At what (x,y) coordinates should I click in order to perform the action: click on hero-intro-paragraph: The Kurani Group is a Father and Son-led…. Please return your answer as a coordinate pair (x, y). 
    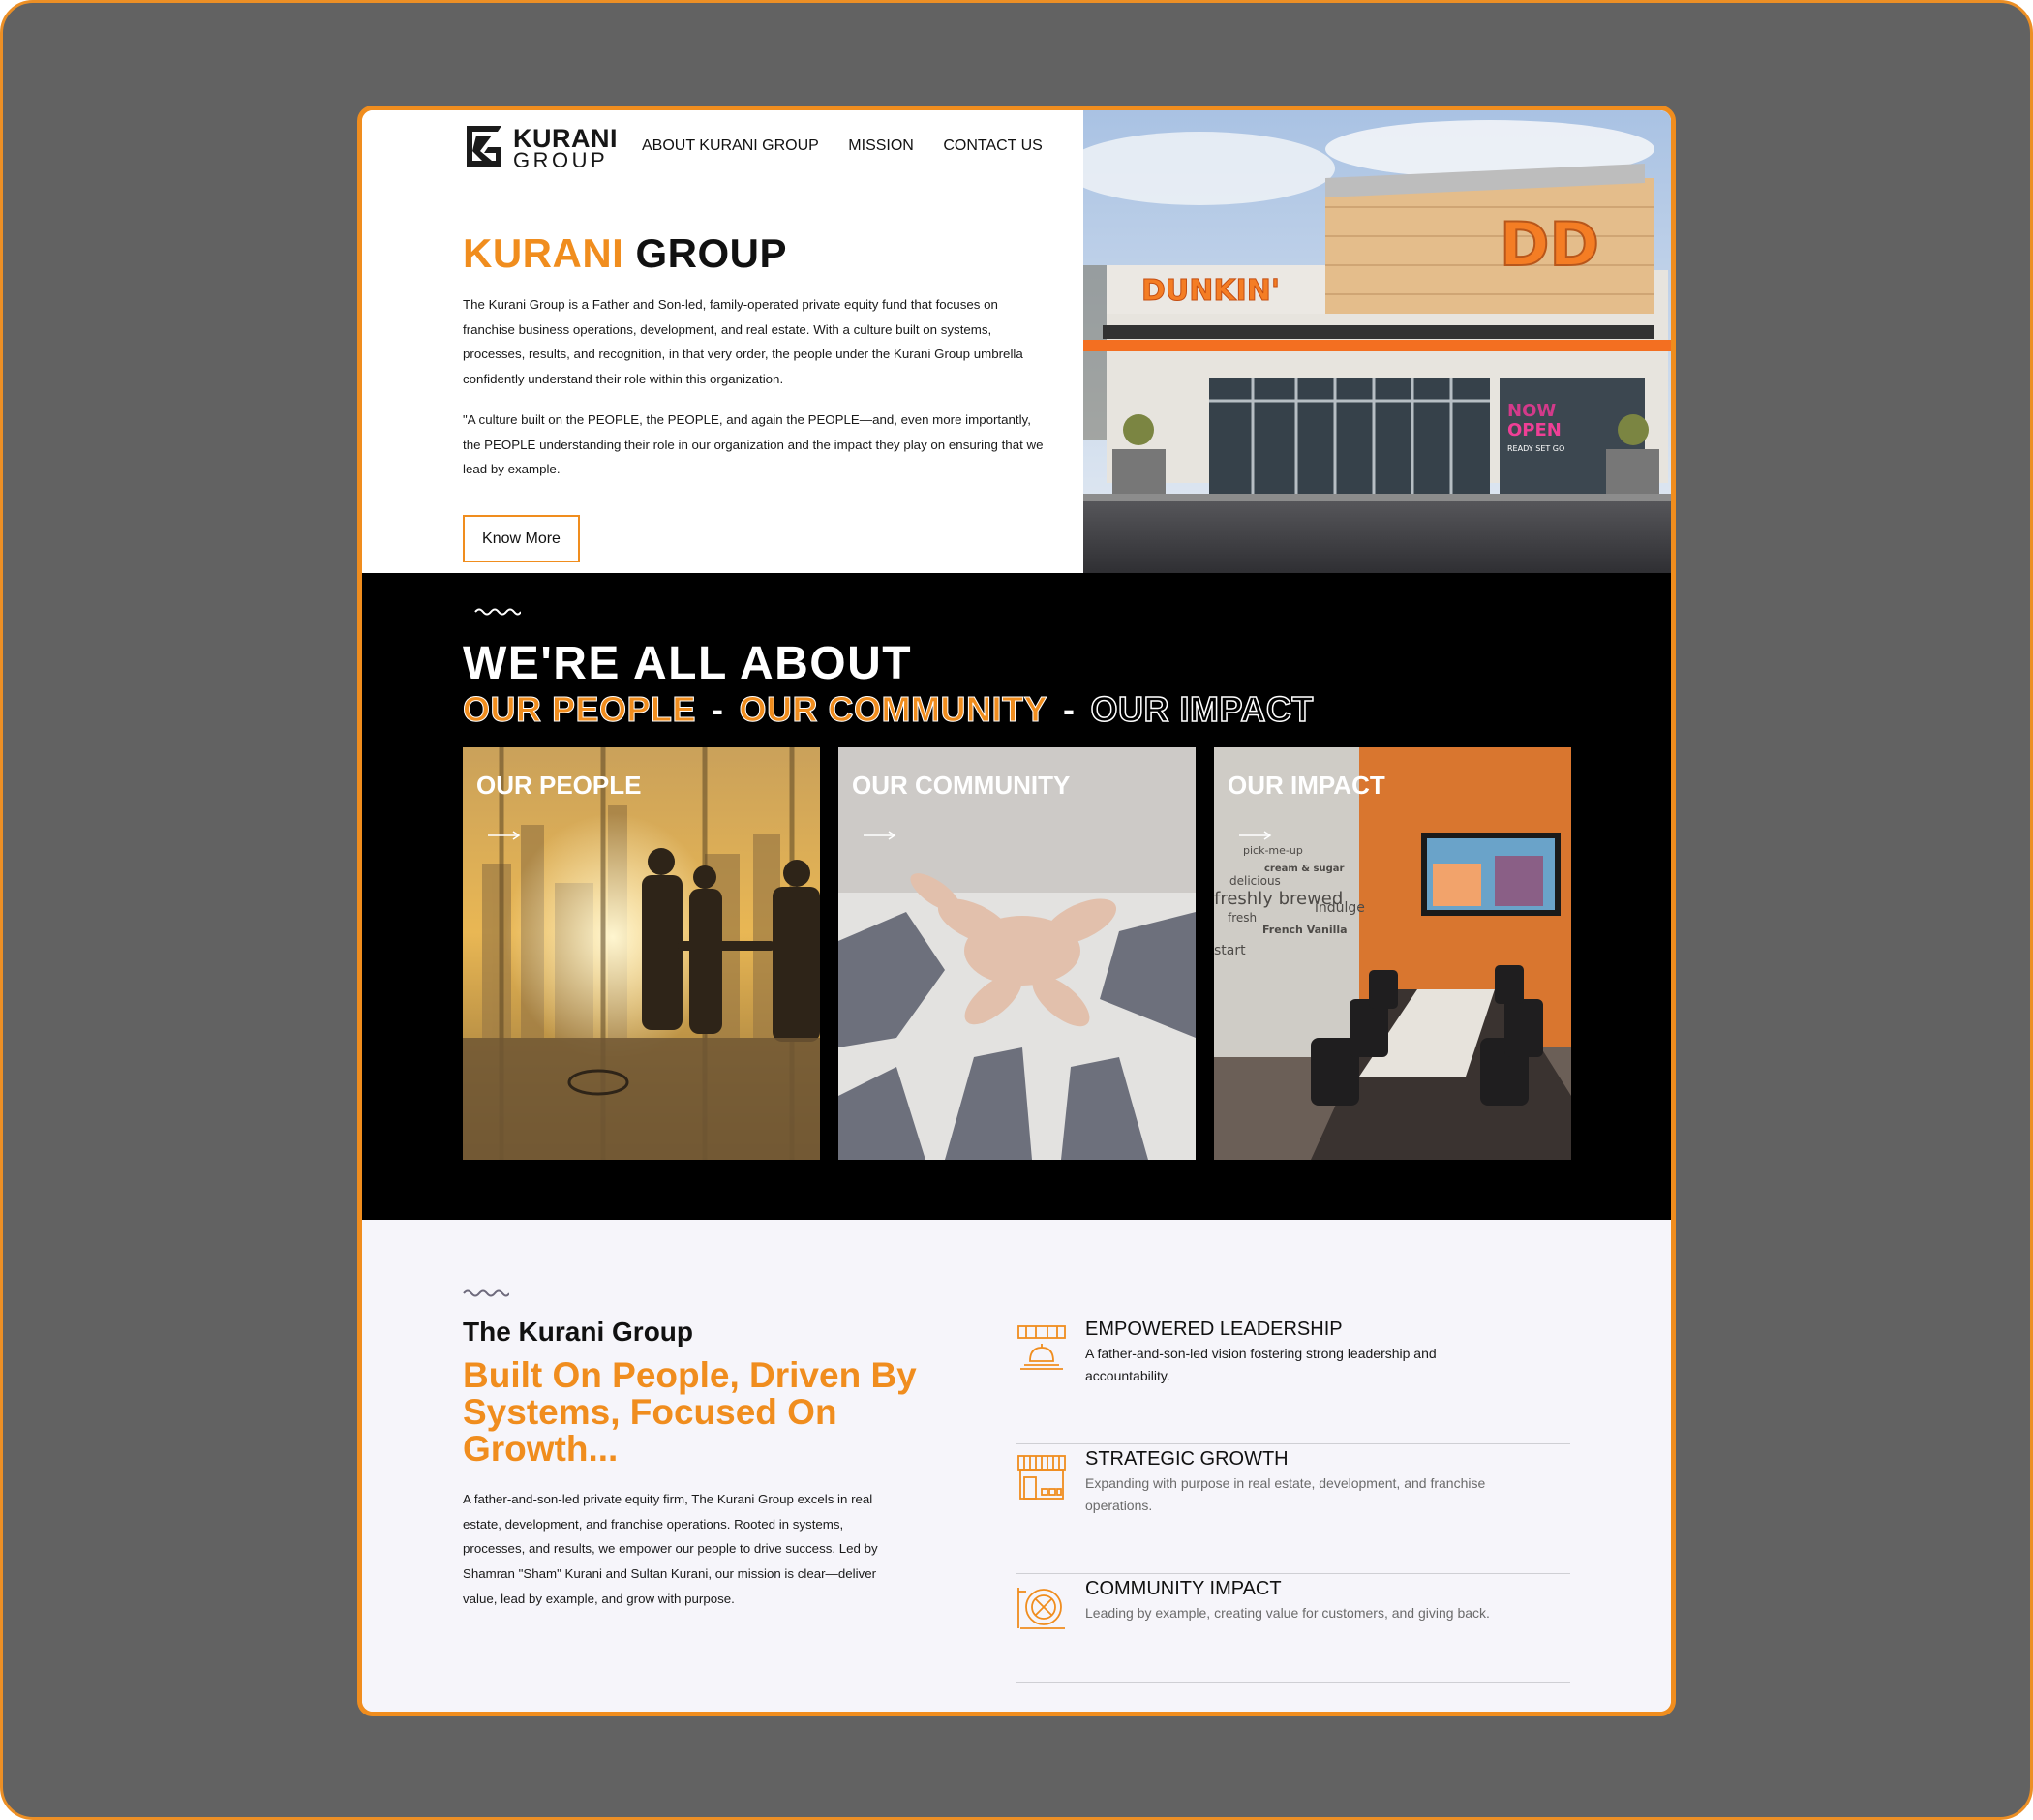
    Looking at the image, I should click on (743, 342).